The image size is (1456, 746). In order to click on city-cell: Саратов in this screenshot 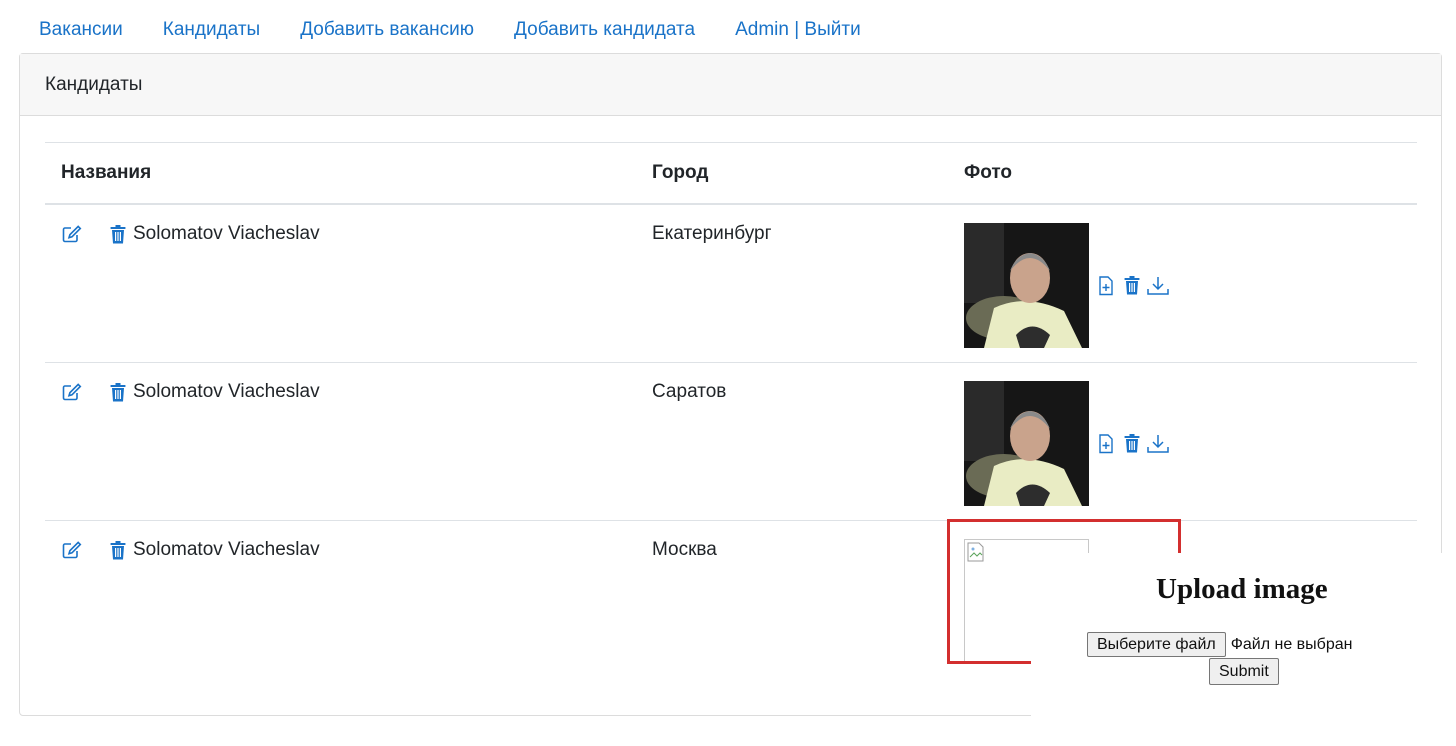, I will do `click(792, 441)`.